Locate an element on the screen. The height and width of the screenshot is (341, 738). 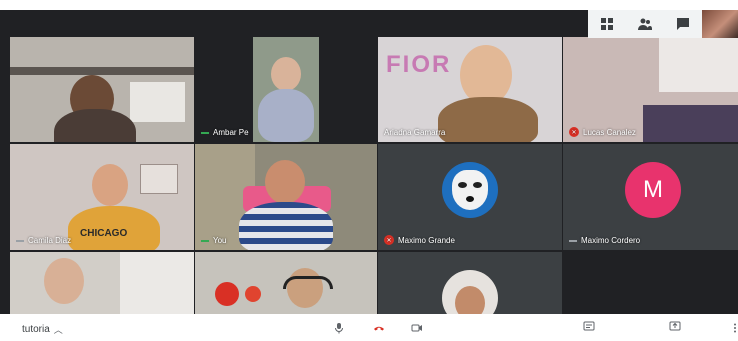
participant-name: ✕ Maximo Grande is located at coordinates (419, 240).